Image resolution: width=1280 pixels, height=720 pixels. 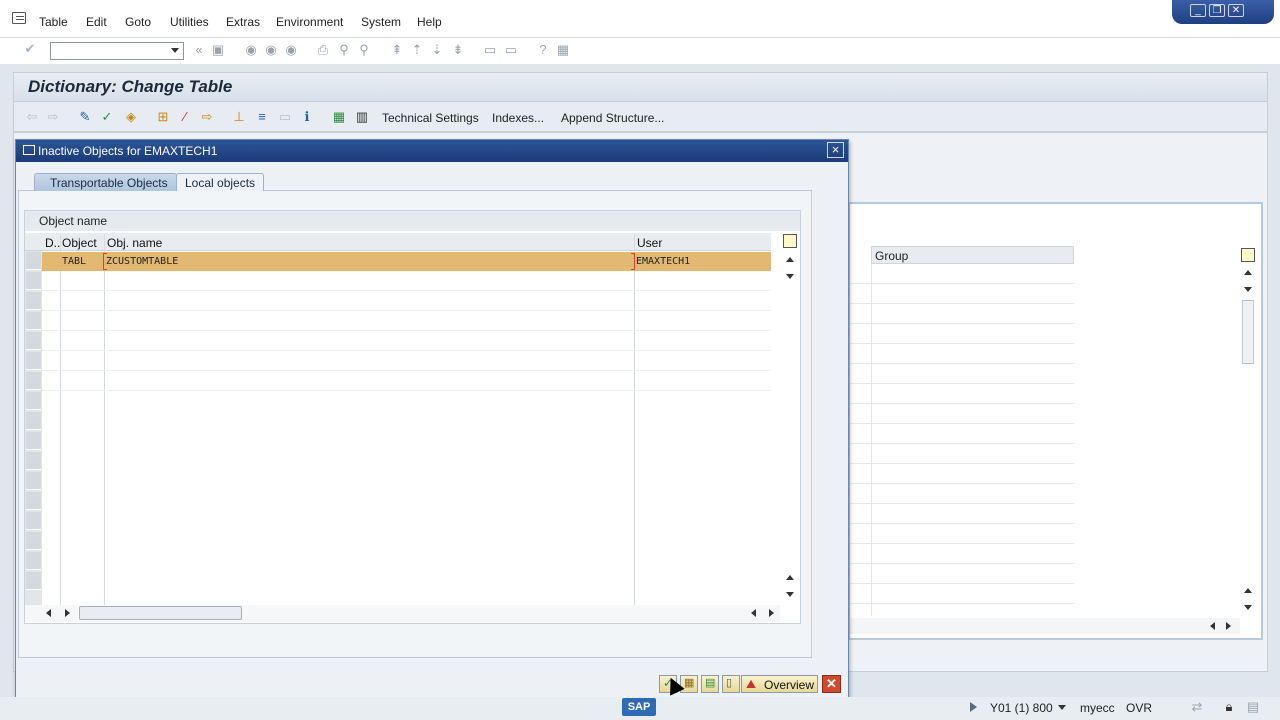 What do you see at coordinates (309, 22) in the screenshot?
I see `menu-environment: Environment` at bounding box center [309, 22].